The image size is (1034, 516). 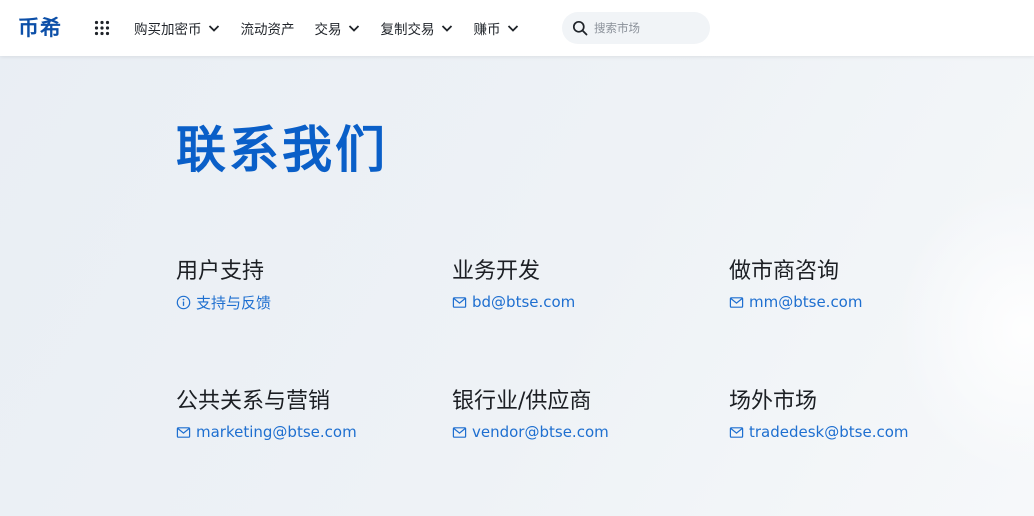 I want to click on nav-label: 赚币, so click(x=487, y=30).